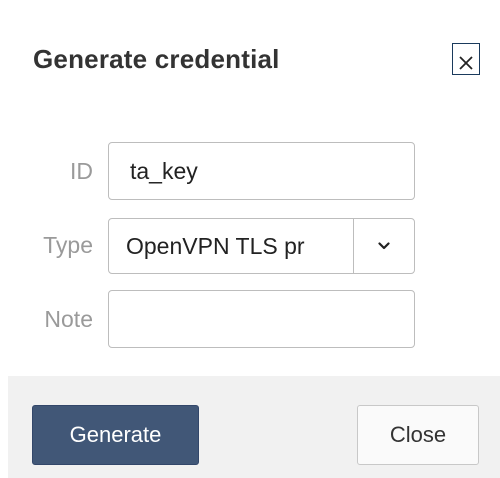  I want to click on note-label: Note, so click(68, 319).